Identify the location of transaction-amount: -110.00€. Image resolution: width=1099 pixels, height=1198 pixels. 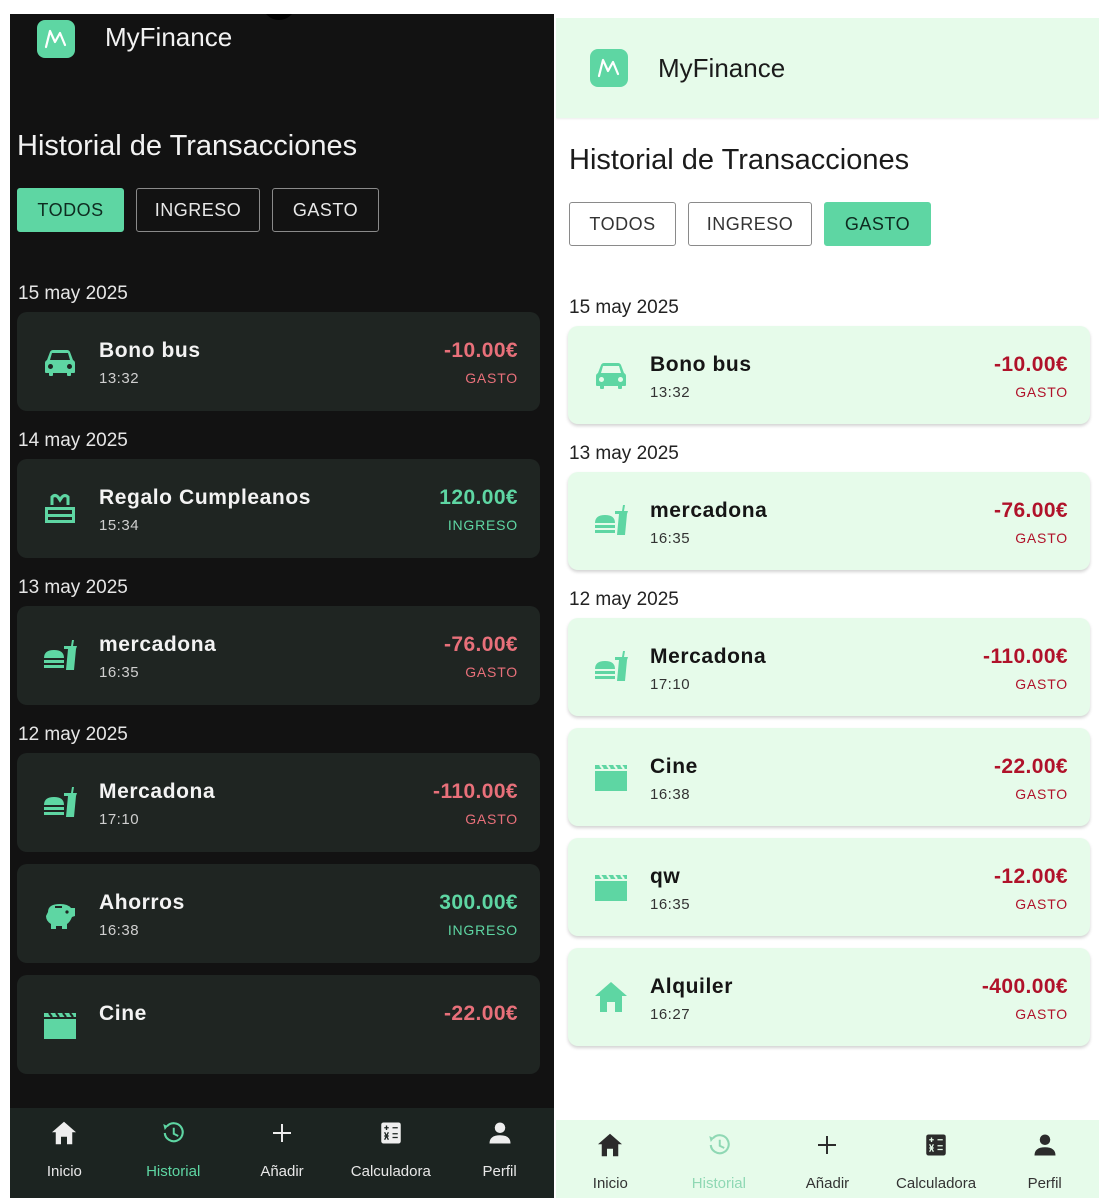
(1025, 656).